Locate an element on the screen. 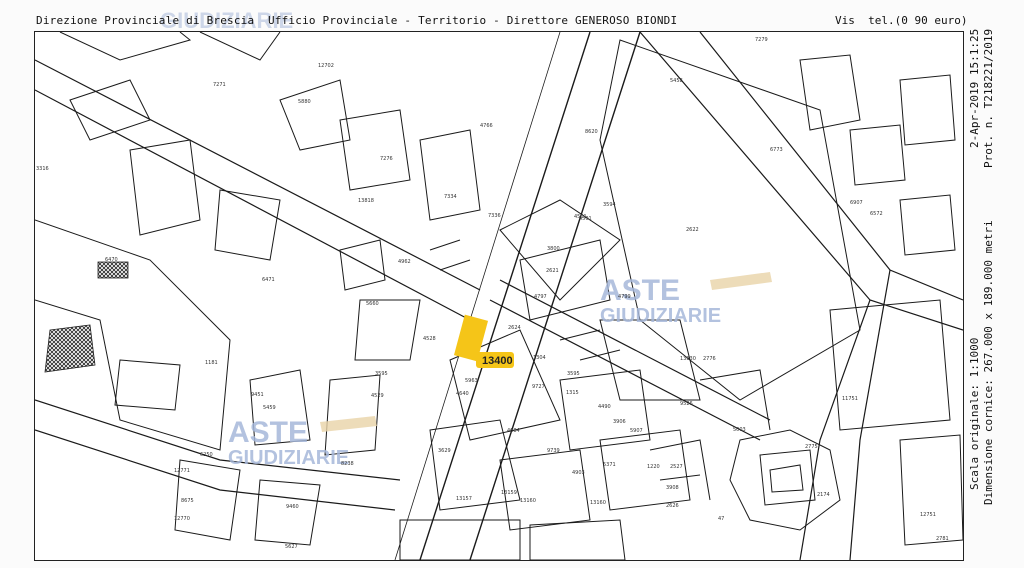  parcel-number: 7276 is located at coordinates (386, 159).